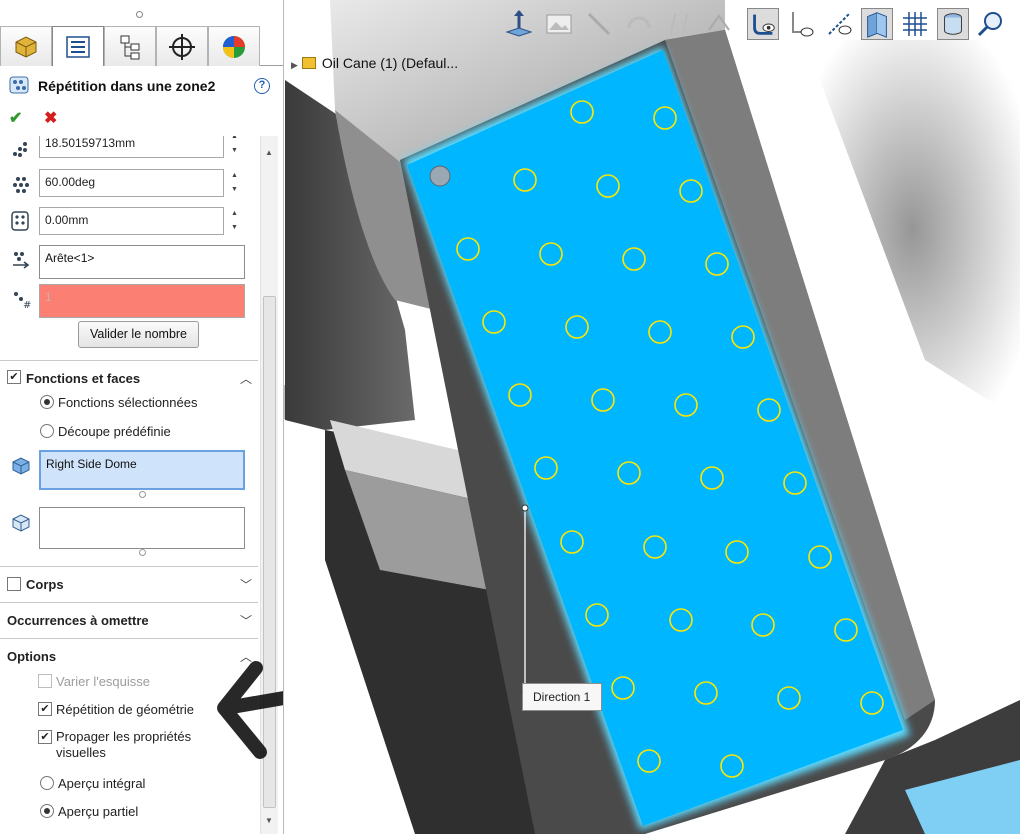 The image size is (1020, 834). Describe the element at coordinates (14, 377) in the screenshot. I see `features-faces-checkbox: ✔` at that location.